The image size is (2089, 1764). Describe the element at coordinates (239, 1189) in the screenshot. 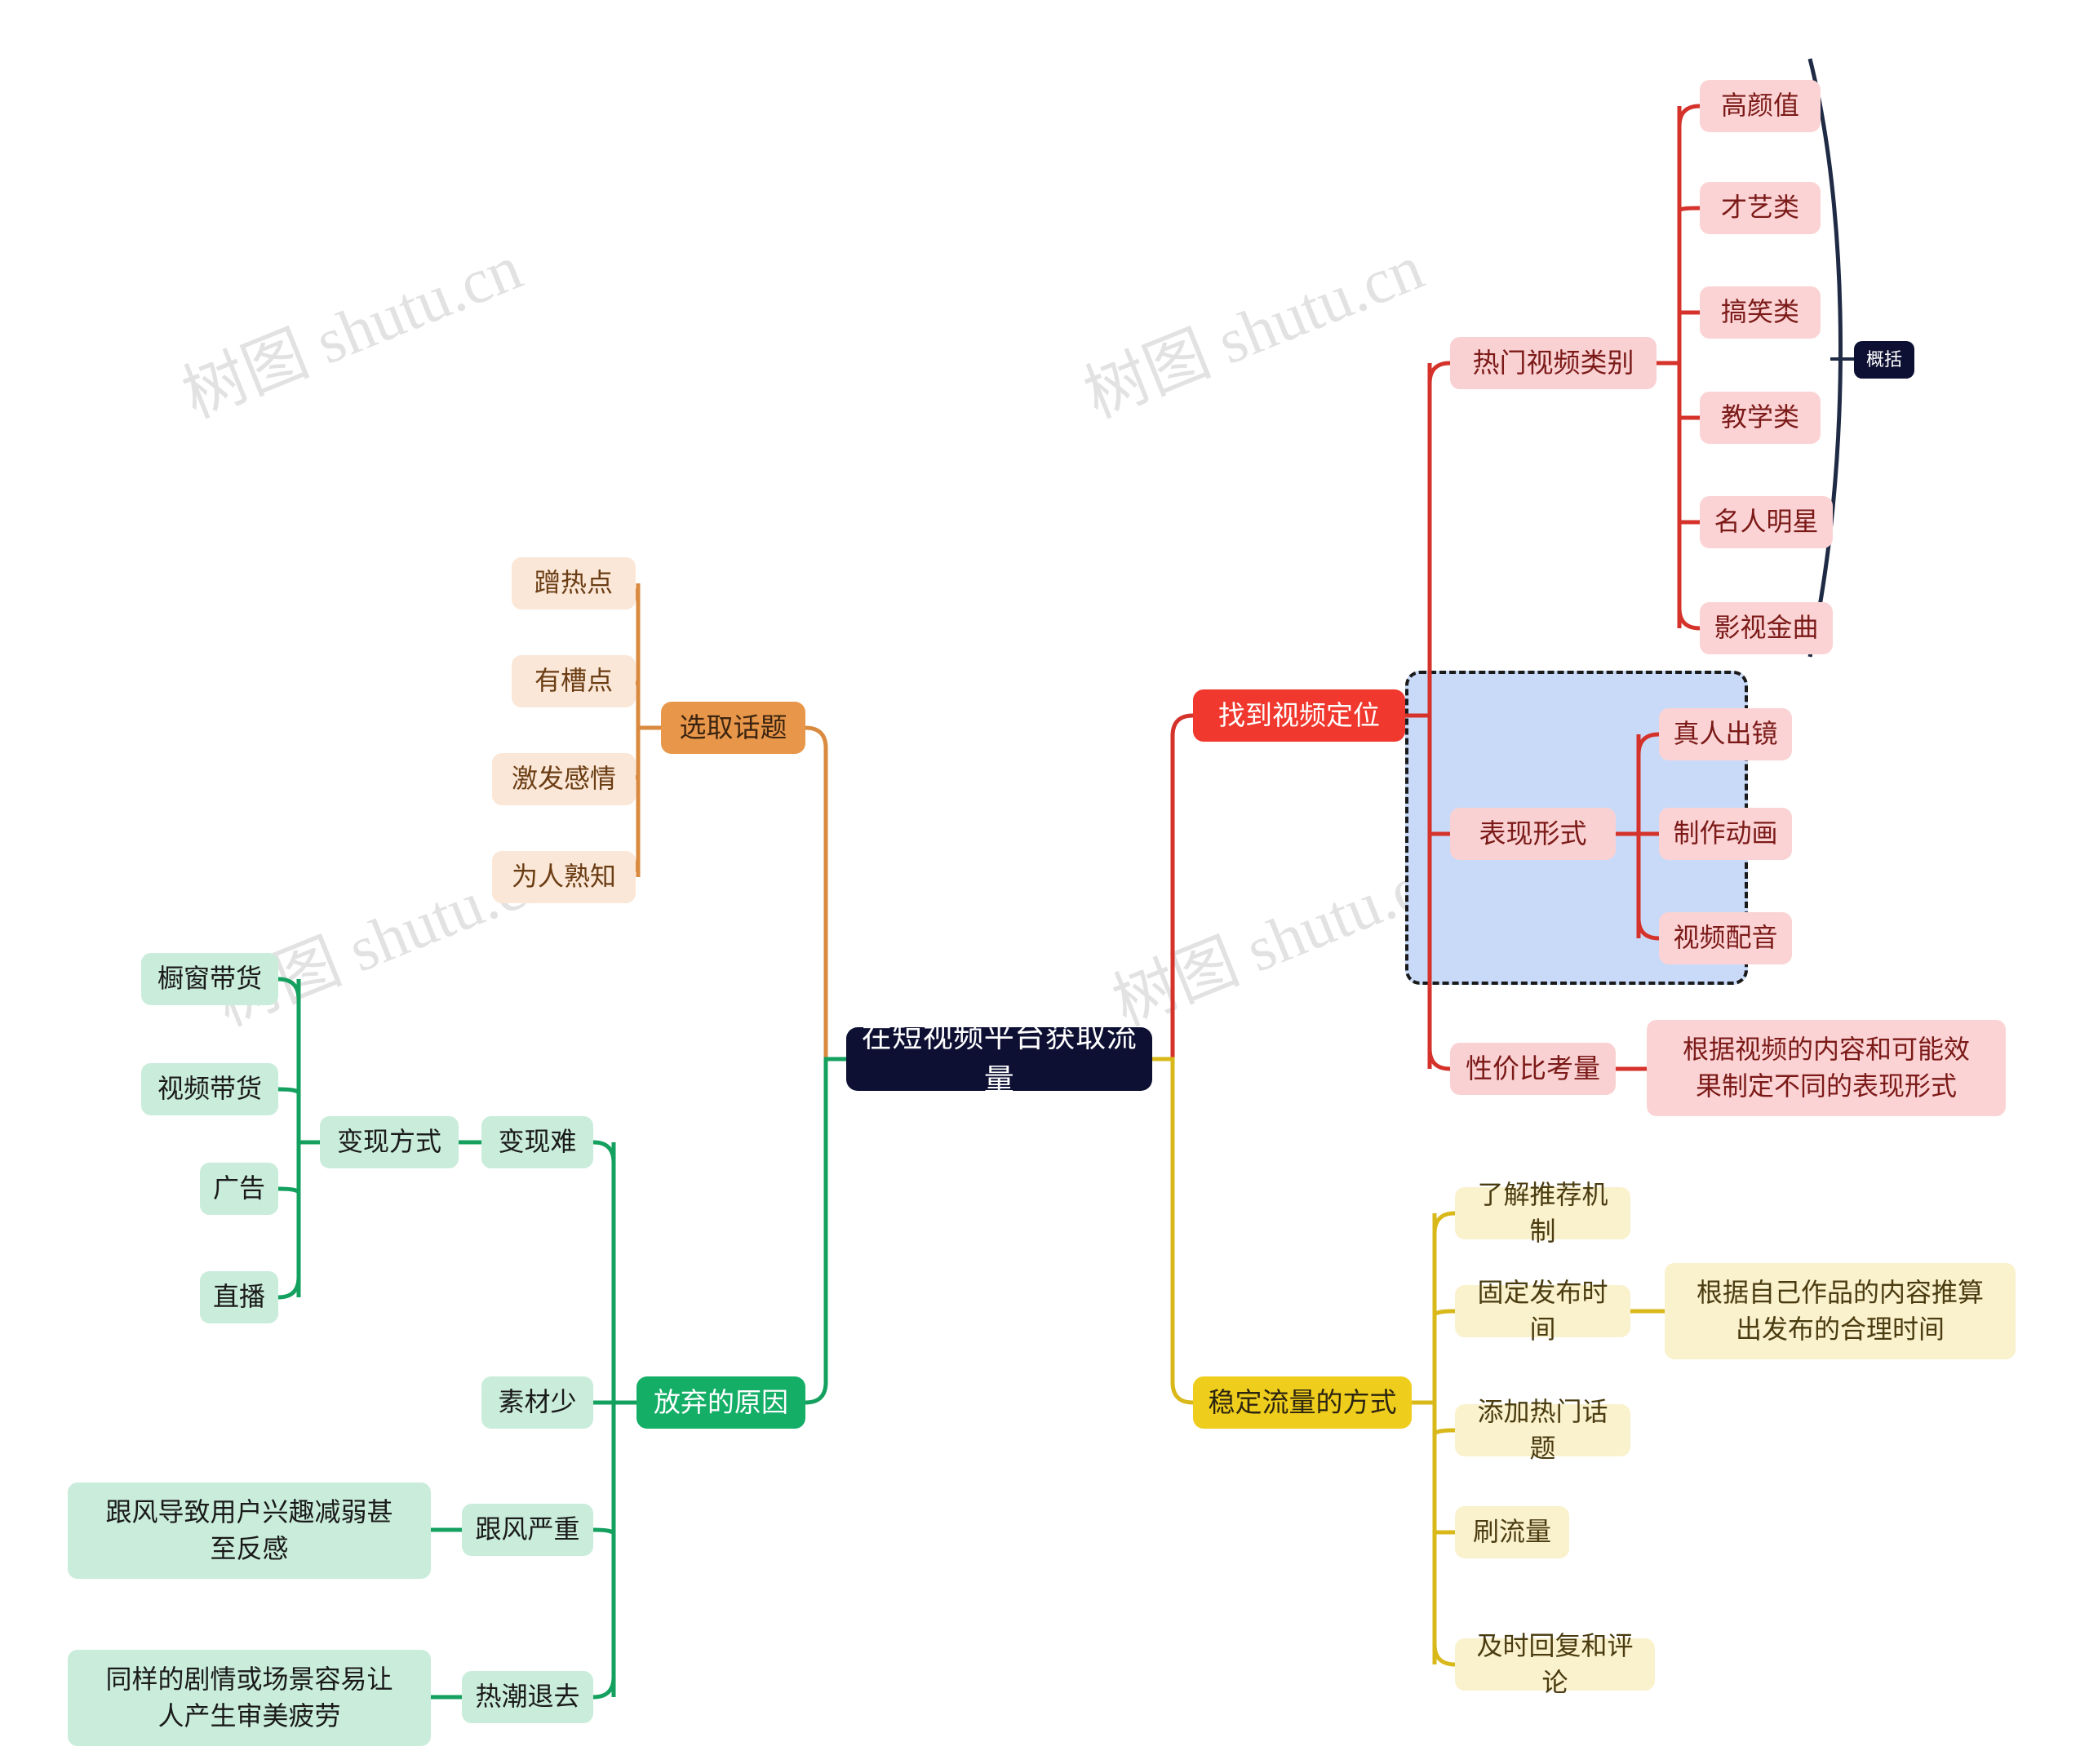

I see `leaf-node-advertising: 广告` at that location.